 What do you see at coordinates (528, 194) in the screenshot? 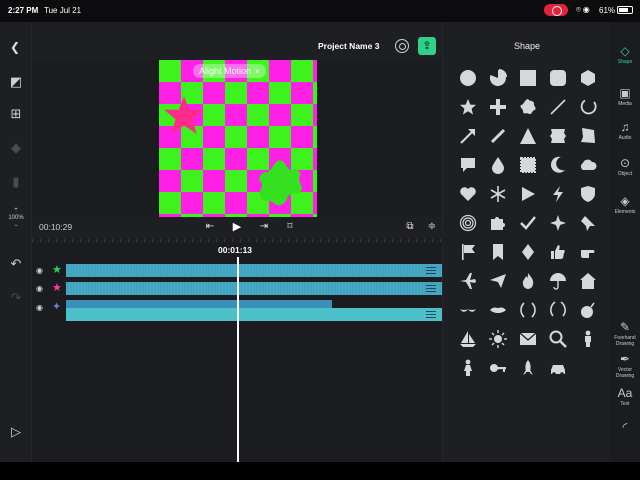
I see `shape-play-triangle-icon` at bounding box center [528, 194].